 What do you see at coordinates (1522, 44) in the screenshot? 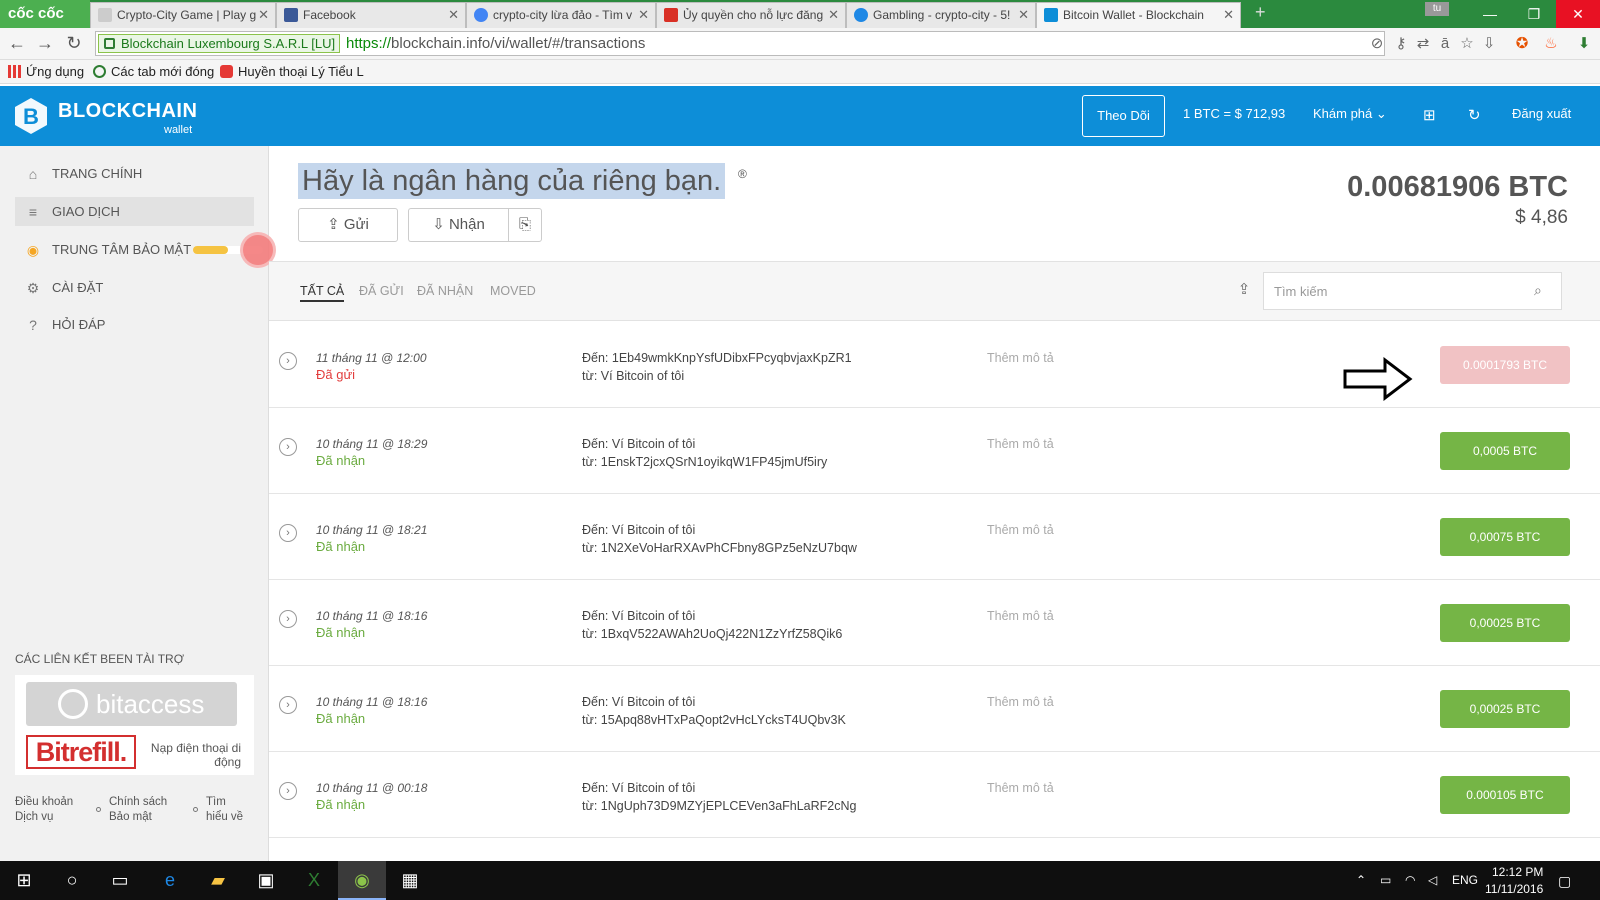
I see `extension-icon: ✪` at bounding box center [1522, 44].